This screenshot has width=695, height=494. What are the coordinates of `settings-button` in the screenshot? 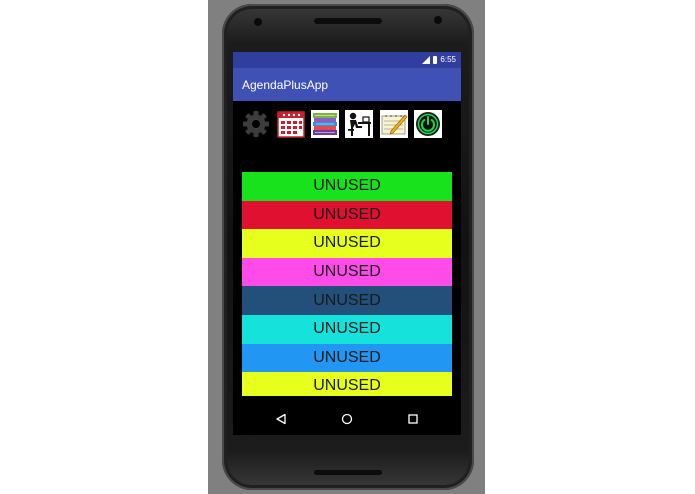 It's located at (256, 124).